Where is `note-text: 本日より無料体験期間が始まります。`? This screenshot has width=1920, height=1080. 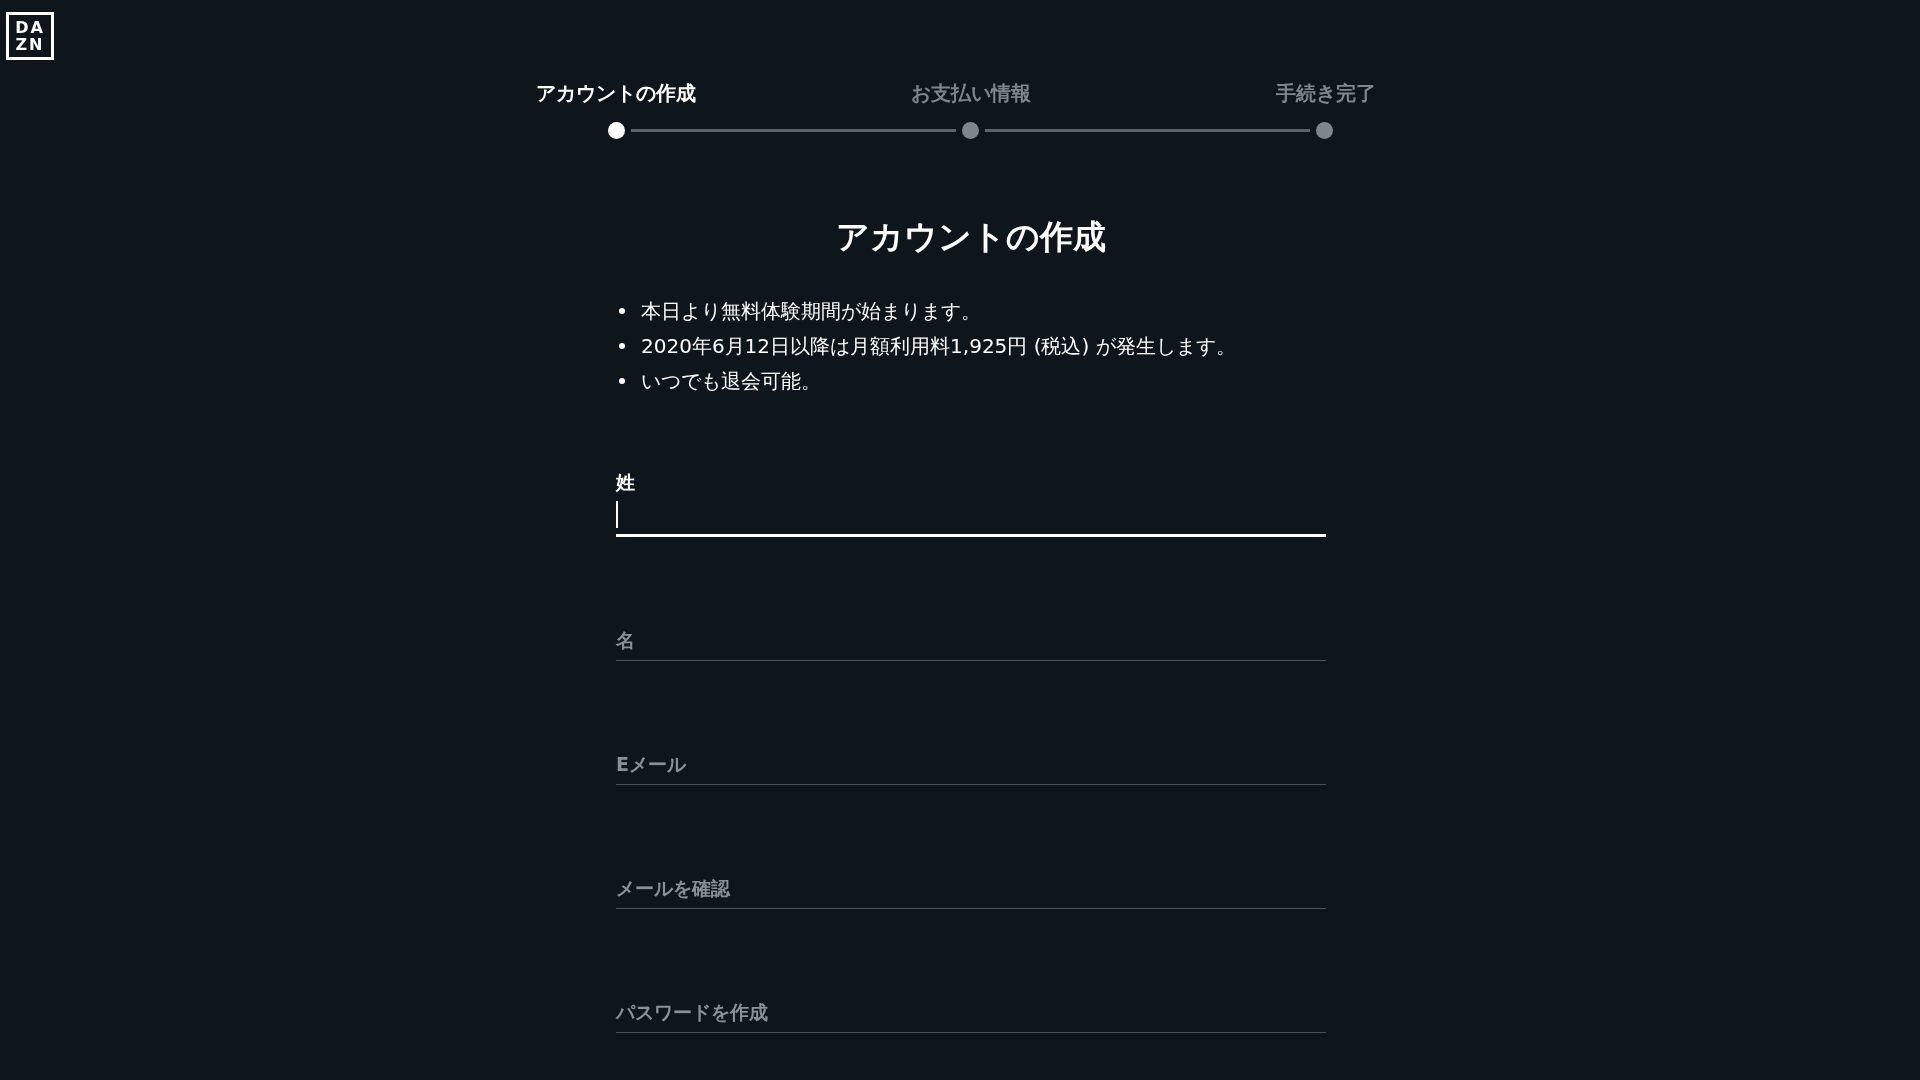
note-text: 本日より無料体験期間が始まります。 is located at coordinates (811, 311).